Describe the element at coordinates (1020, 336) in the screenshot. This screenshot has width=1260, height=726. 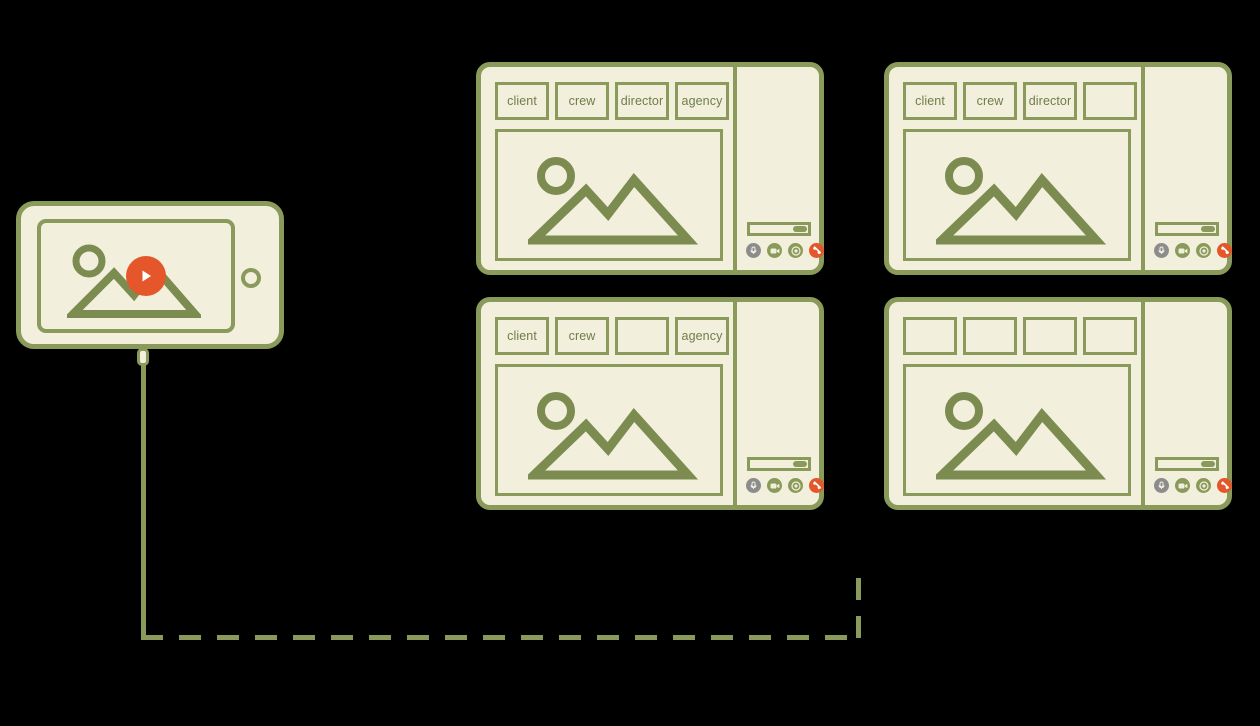
I see `tab-row` at that location.